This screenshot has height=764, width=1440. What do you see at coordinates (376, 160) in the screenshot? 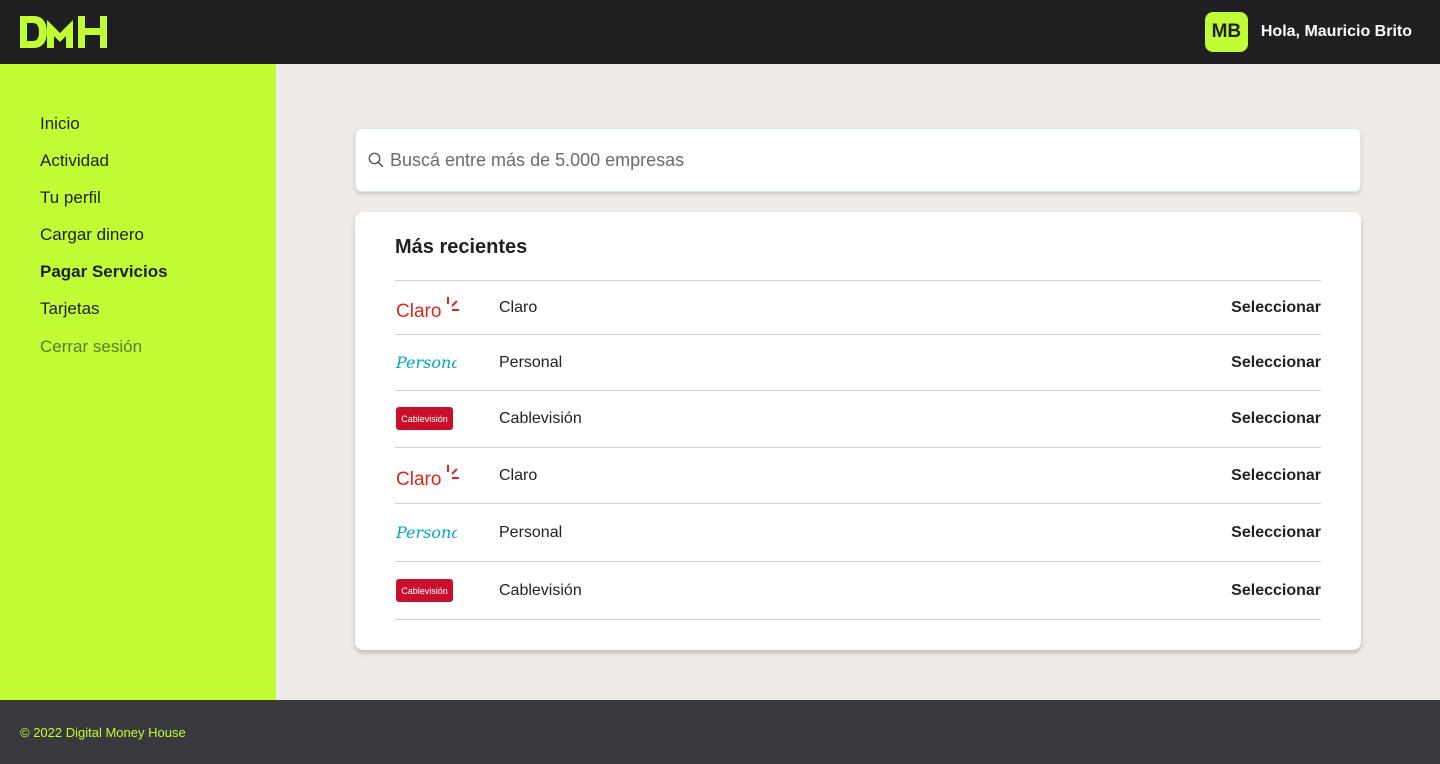
I see `search-icon` at bounding box center [376, 160].